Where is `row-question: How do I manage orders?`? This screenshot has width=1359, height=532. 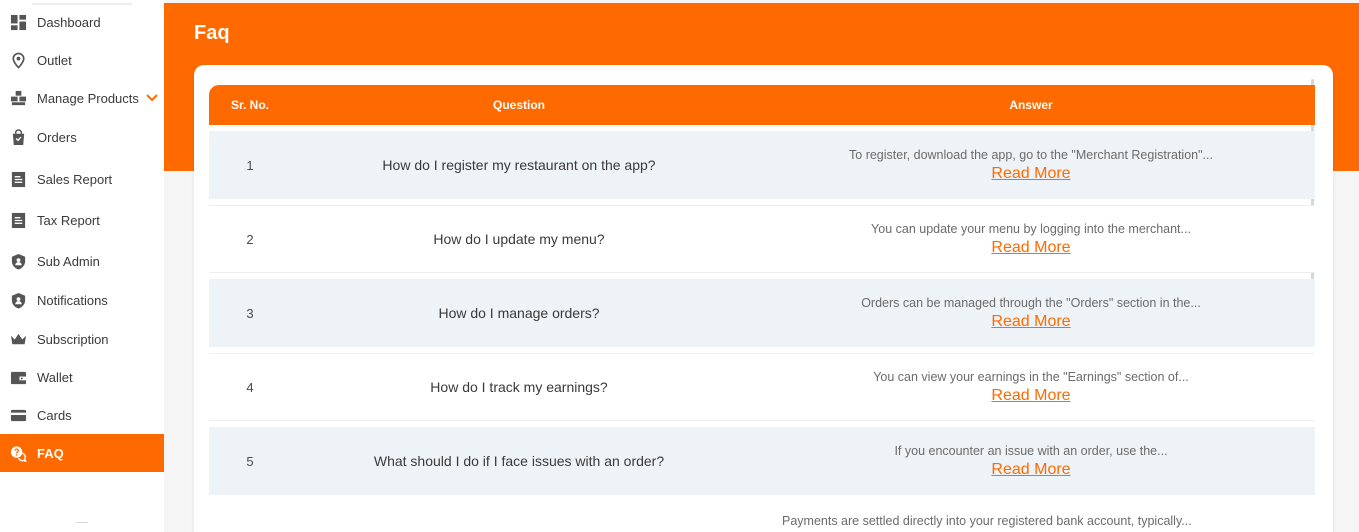 row-question: How do I manage orders? is located at coordinates (519, 313).